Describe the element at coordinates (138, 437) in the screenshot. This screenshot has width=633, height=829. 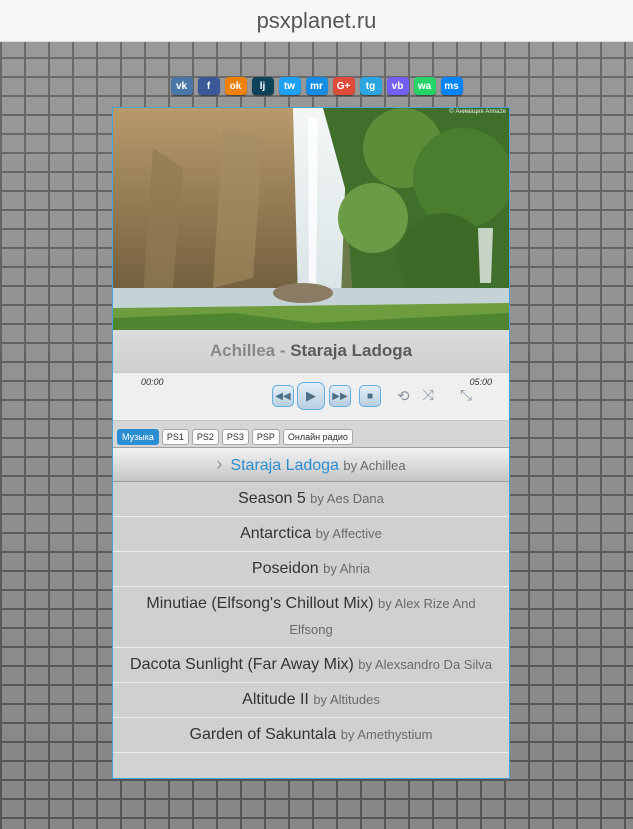
I see `tab-music: Музыка` at that location.